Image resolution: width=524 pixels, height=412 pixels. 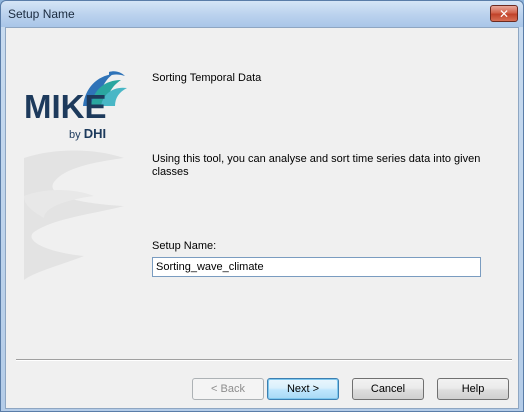 What do you see at coordinates (316, 267) in the screenshot?
I see `setup-name-input` at bounding box center [316, 267].